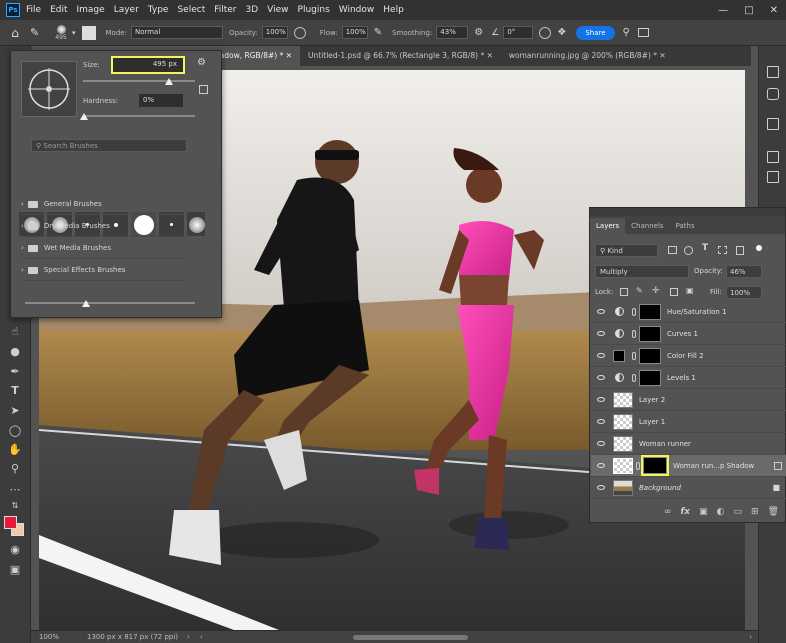 The height and width of the screenshot is (643, 786). Describe the element at coordinates (74, 33) in the screenshot. I see `chevron-down-icon: ▾` at that location.